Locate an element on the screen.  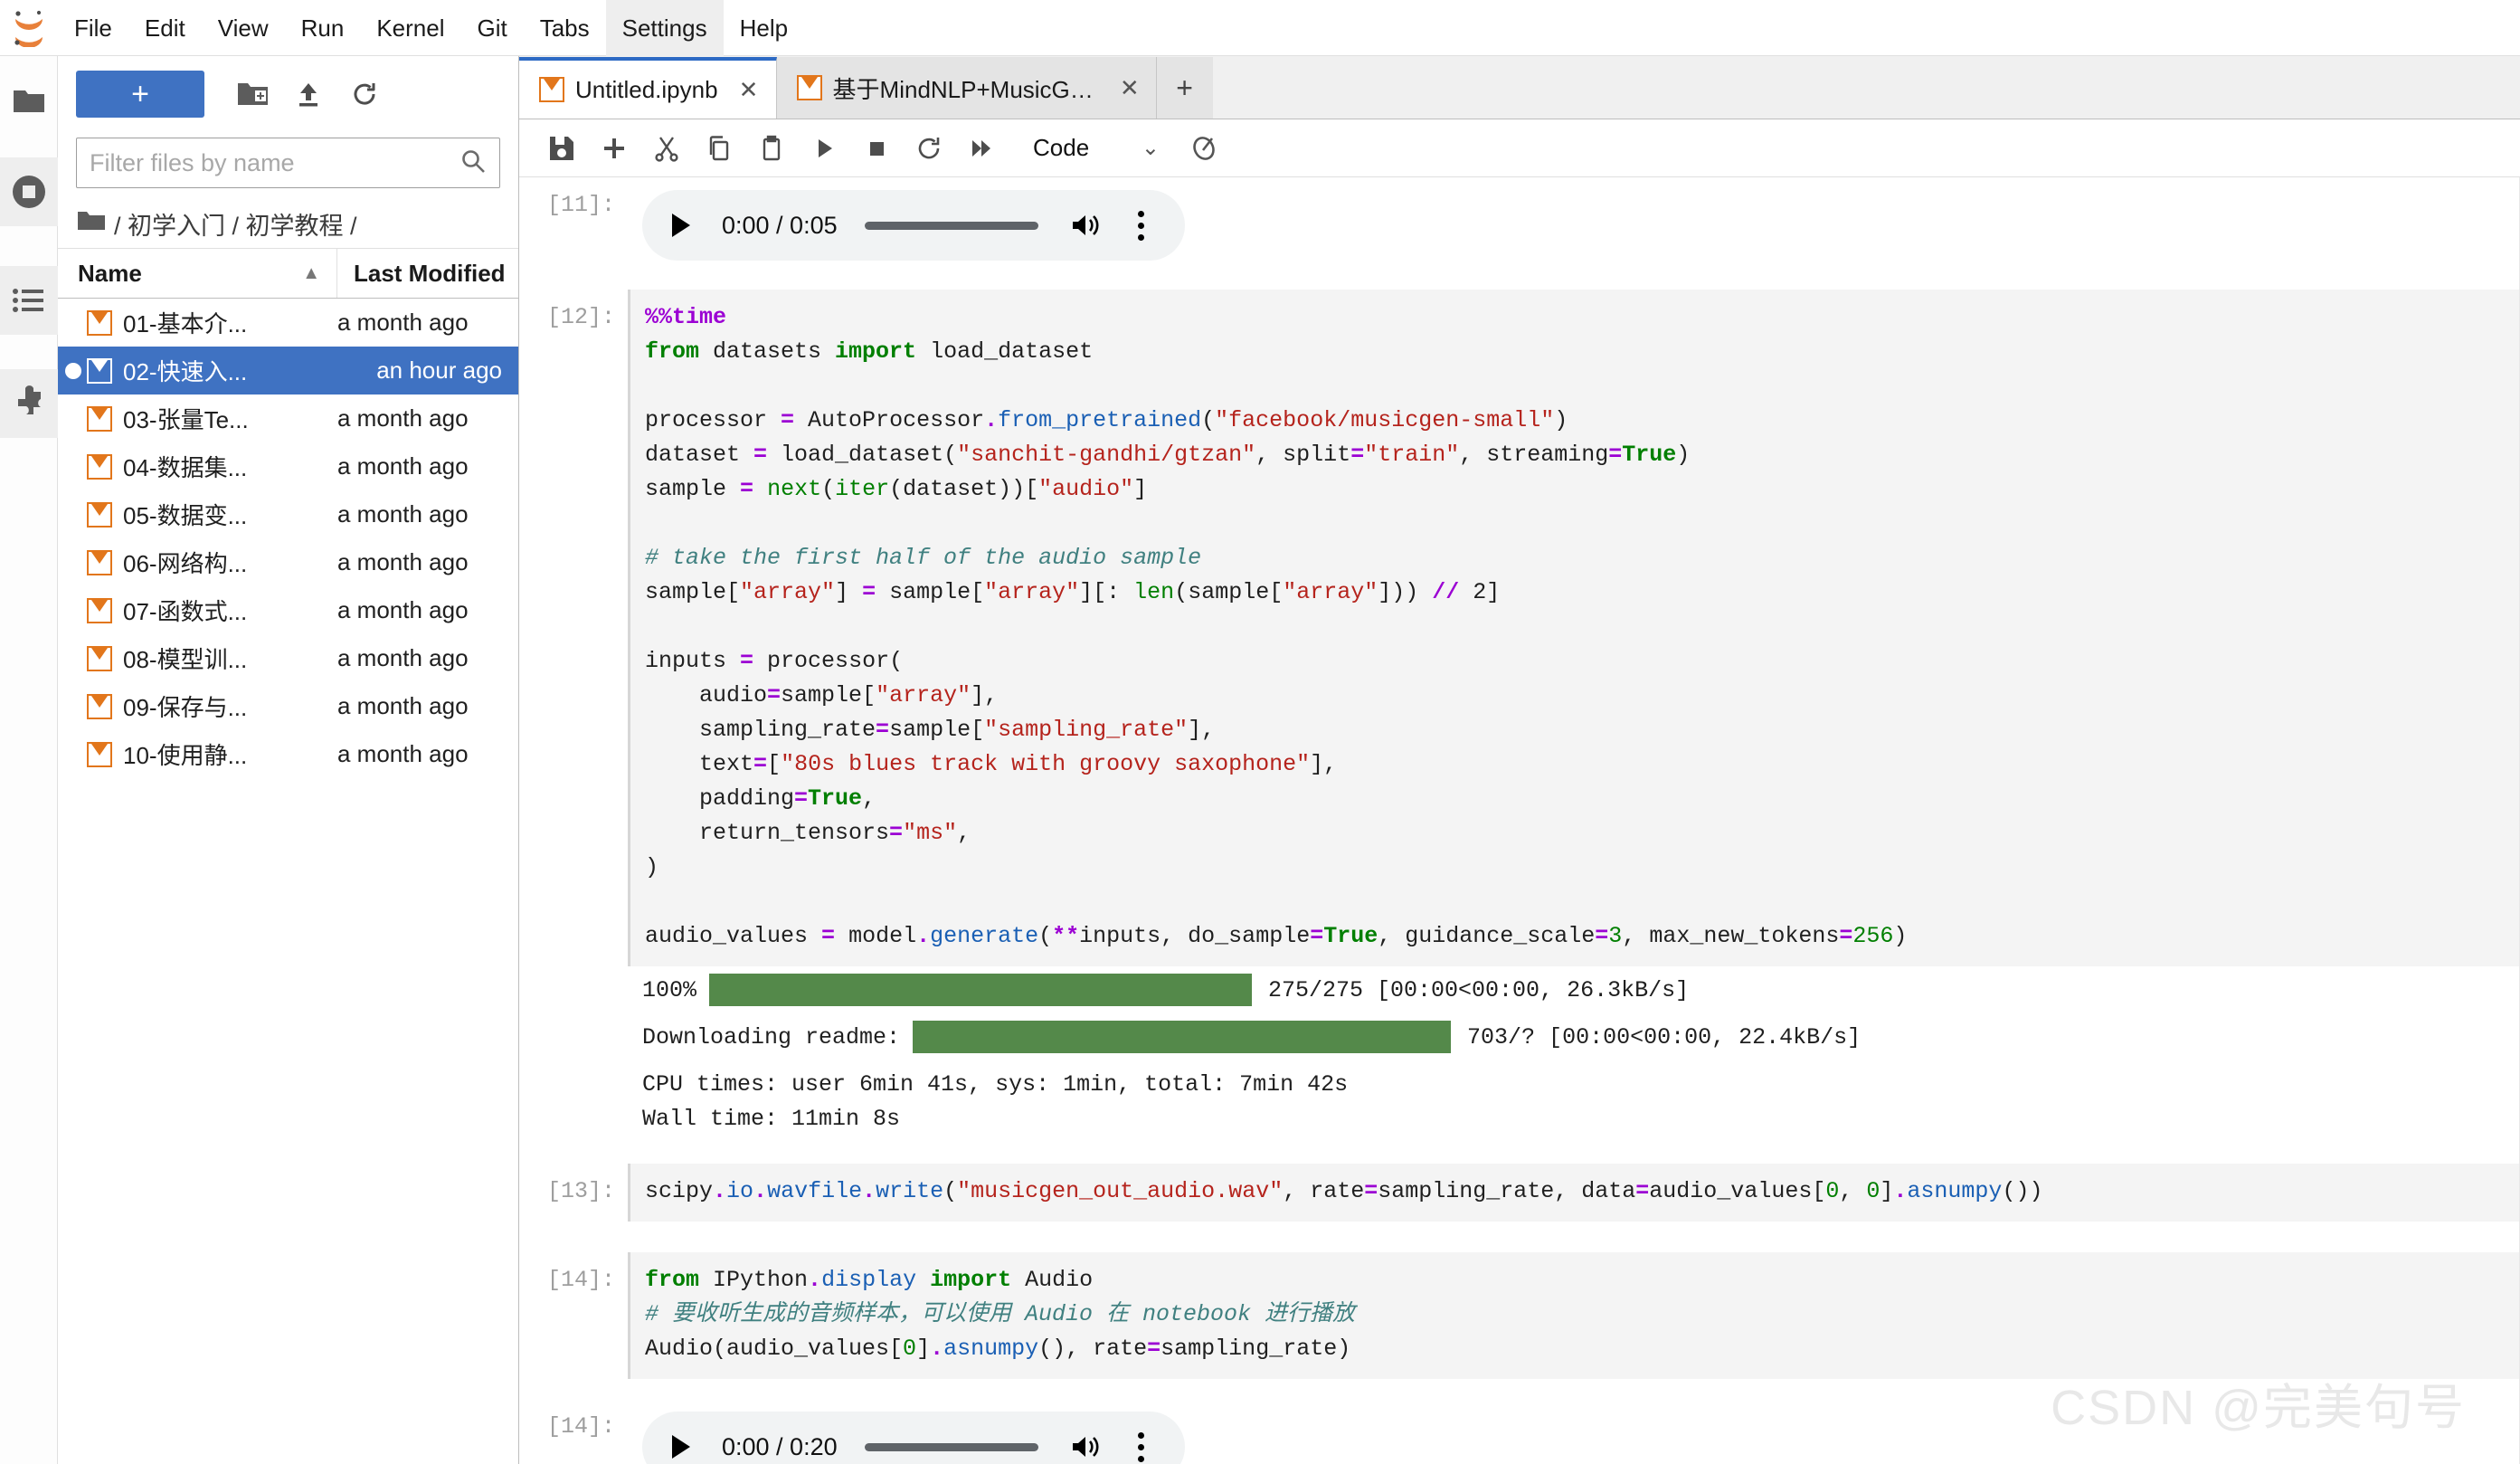
save-icon is located at coordinates (562, 148).